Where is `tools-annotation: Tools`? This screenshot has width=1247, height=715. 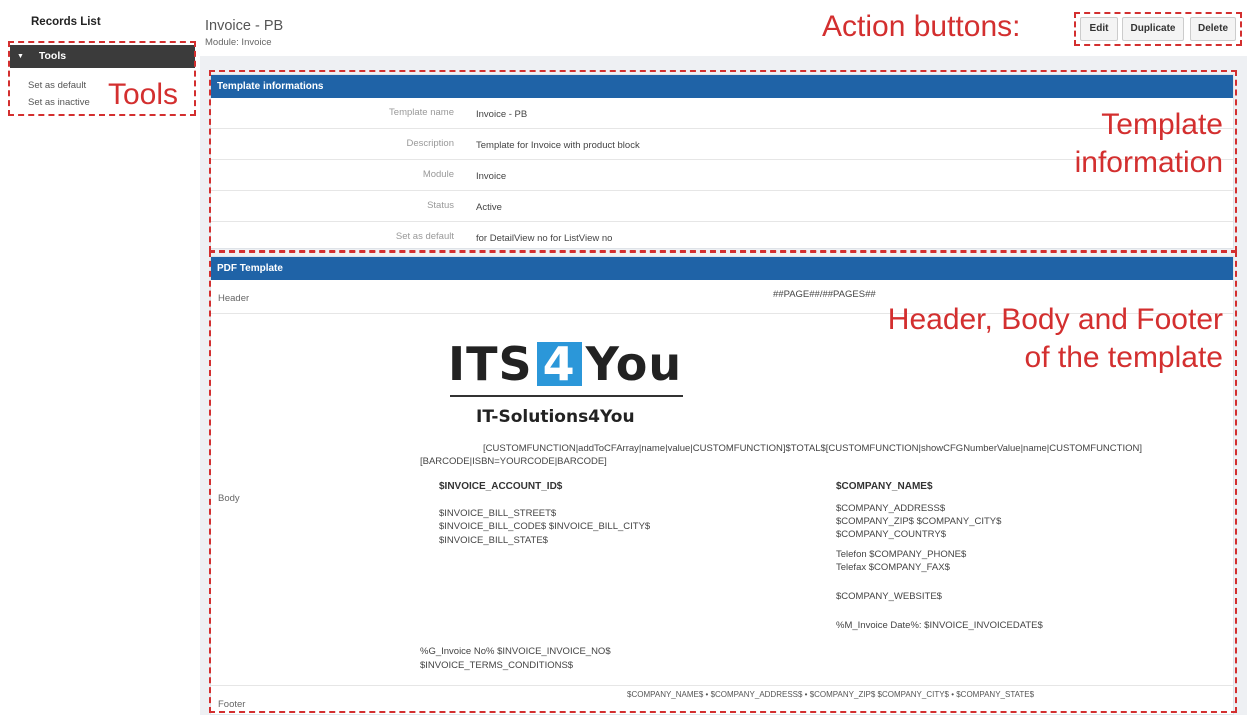
tools-annotation: Tools is located at coordinates (143, 94).